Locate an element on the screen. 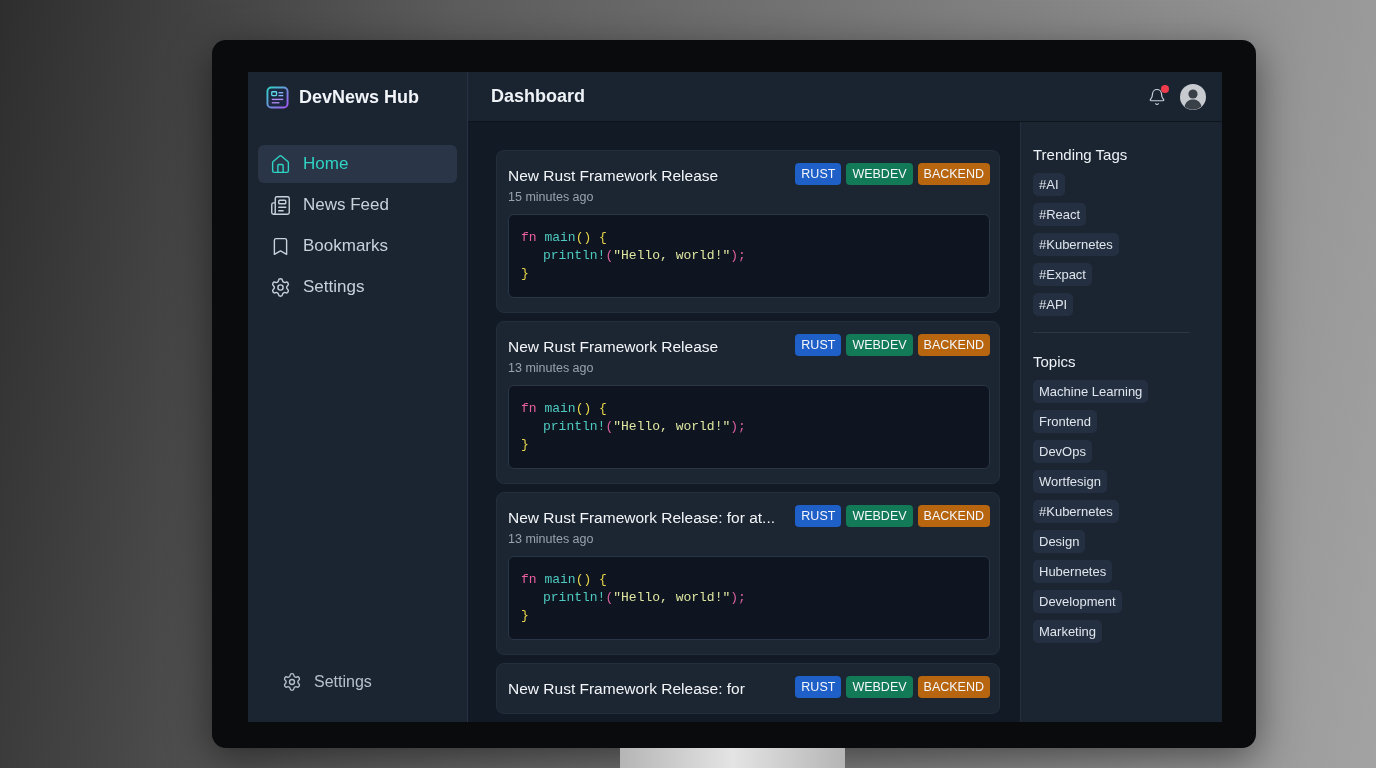 The width and height of the screenshot is (1376, 768). avatar-icon is located at coordinates (1193, 96).